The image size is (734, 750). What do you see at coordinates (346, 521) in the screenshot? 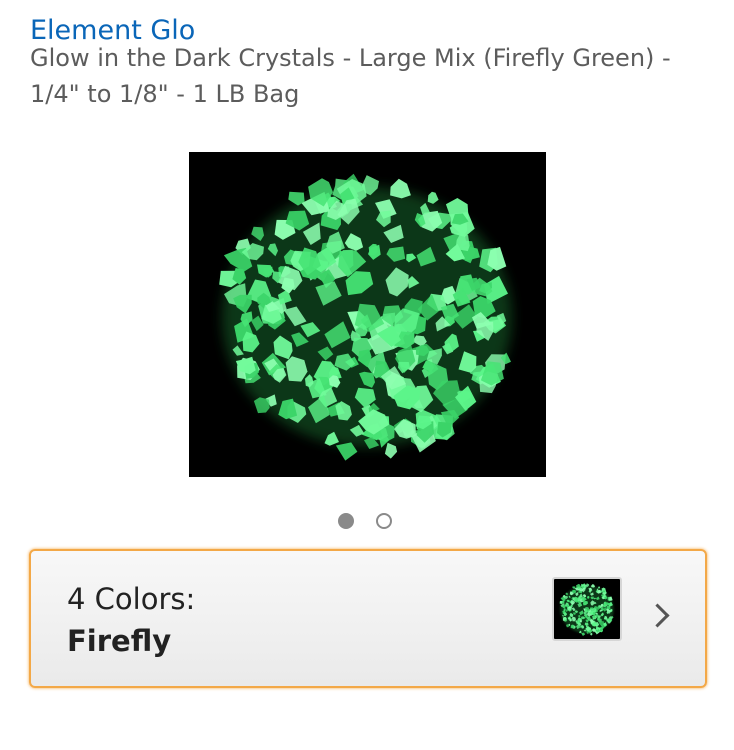
I see `carousel-dot-active` at bounding box center [346, 521].